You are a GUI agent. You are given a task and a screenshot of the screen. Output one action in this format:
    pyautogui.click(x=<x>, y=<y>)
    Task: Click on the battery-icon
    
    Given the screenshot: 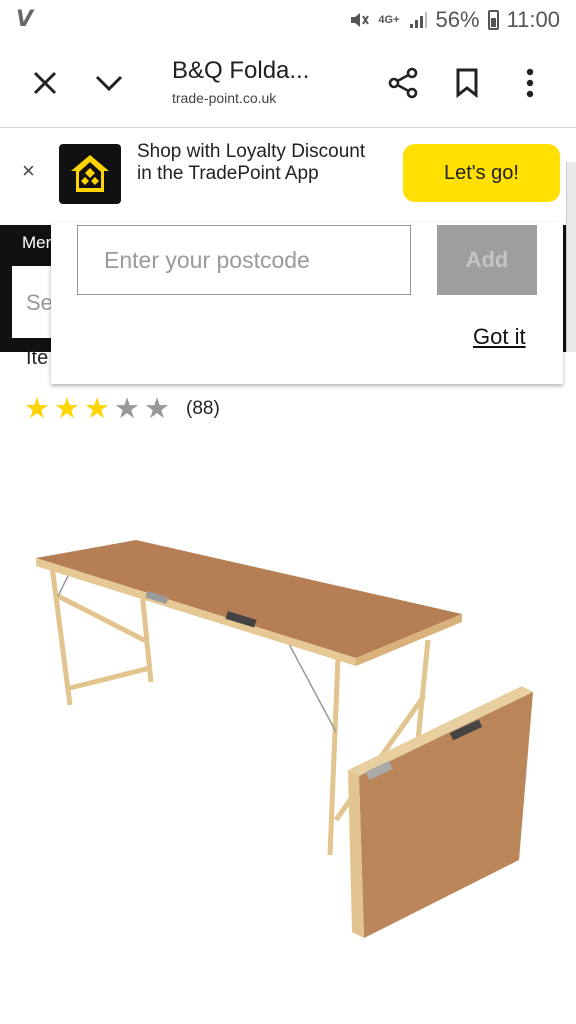 What is the action you would take?
    pyautogui.click(x=493, y=20)
    